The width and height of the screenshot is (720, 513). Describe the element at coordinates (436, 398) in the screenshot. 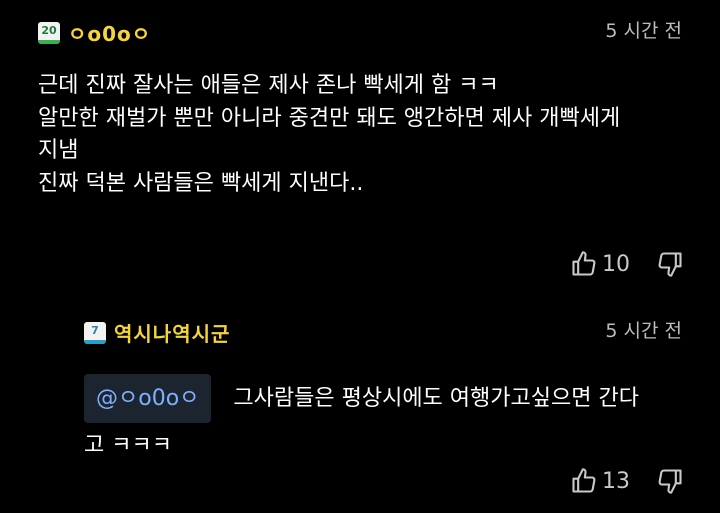

I see `reply-text-first: 그사람들은 평상시에도 여행가고싶으면 간다` at that location.